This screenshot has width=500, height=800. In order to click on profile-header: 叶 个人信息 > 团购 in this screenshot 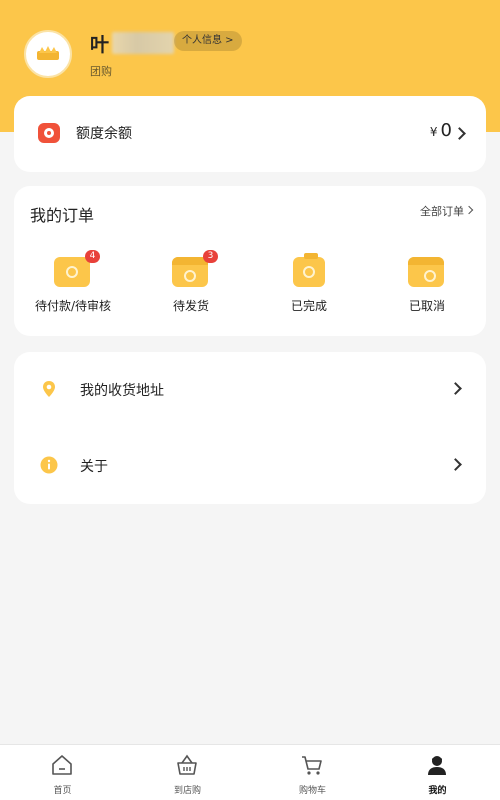, I will do `click(249, 56)`.